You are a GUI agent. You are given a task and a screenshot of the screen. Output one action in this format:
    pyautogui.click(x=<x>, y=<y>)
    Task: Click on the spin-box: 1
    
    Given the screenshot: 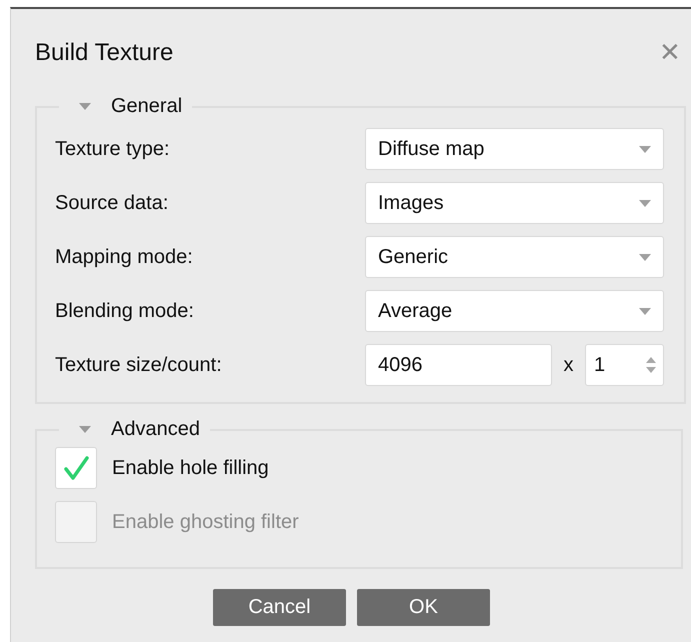 What is the action you would take?
    pyautogui.click(x=624, y=365)
    